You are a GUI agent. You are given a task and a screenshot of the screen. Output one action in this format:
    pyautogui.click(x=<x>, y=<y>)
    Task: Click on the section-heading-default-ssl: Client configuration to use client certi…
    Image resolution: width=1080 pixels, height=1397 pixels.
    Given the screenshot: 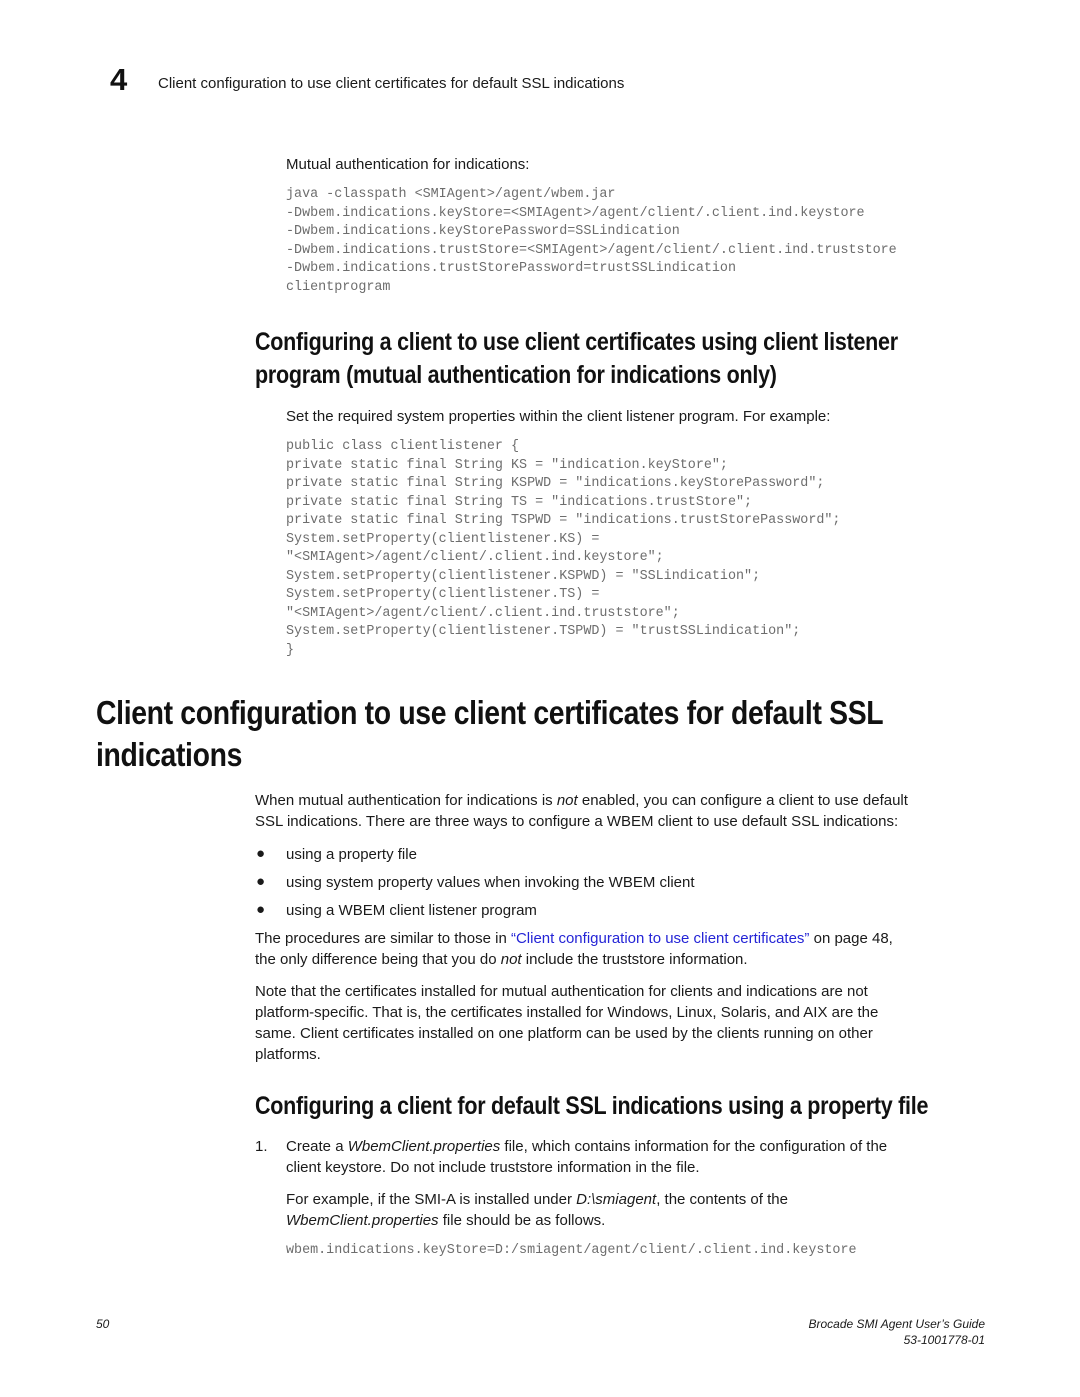 What is the action you would take?
    pyautogui.click(x=526, y=734)
    